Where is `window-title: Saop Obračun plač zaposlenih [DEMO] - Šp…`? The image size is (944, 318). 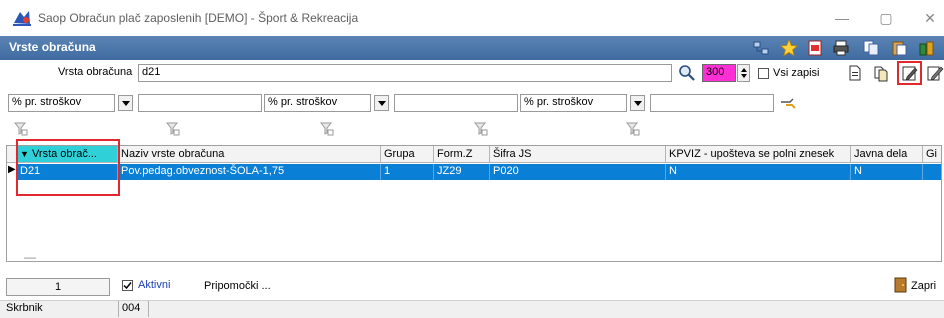 window-title: Saop Obračun plač zaposlenih [DEMO] - Šp… is located at coordinates (198, 18).